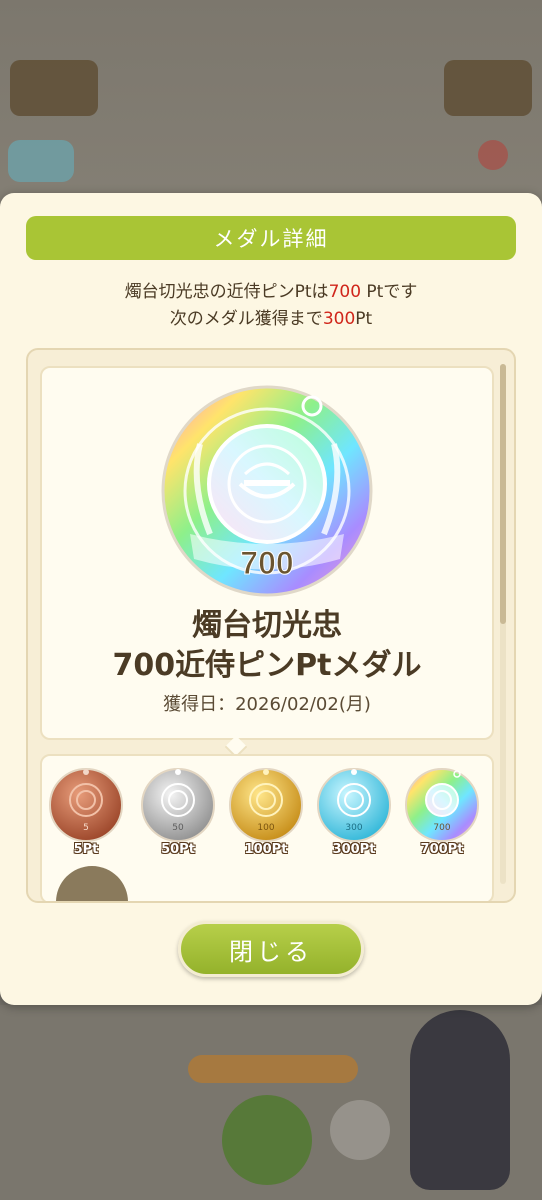 This screenshot has width=542, height=1200. Describe the element at coordinates (353, 828) in the screenshot. I see `medal-number: 300` at that location.